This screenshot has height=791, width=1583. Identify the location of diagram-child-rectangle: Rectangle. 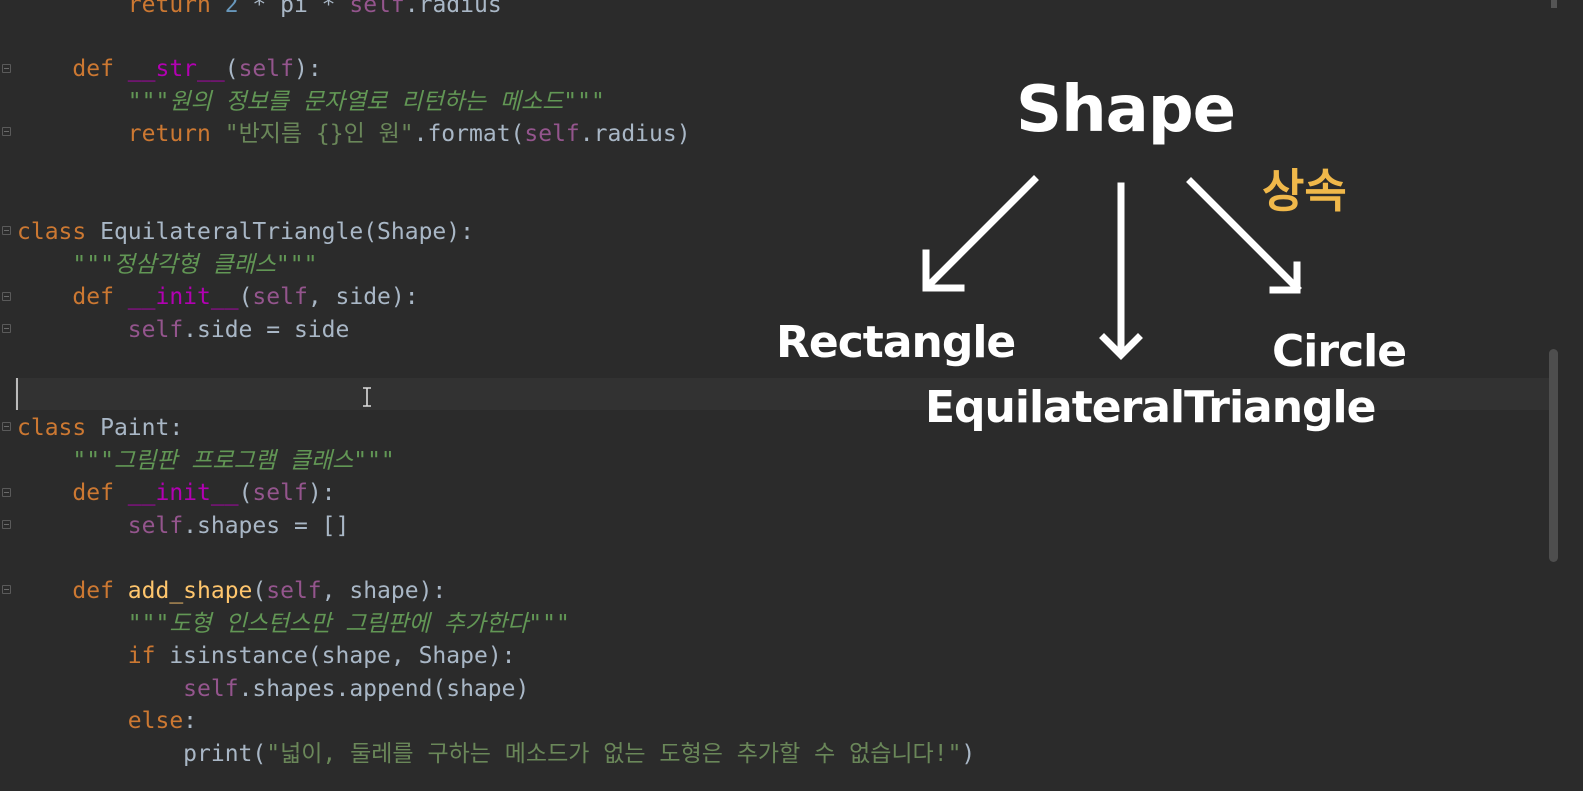
(896, 342).